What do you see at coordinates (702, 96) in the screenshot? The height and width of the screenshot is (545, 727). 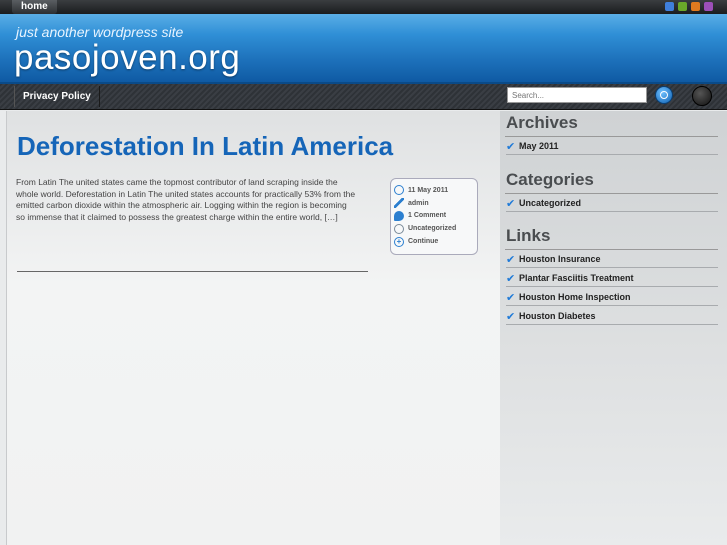 I see `rss-icon` at bounding box center [702, 96].